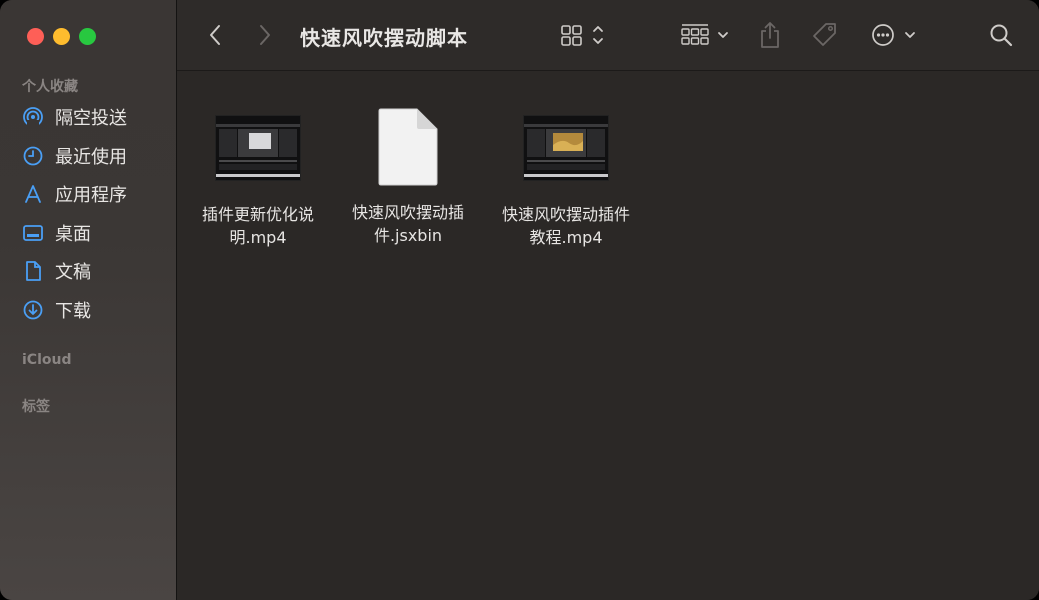 This screenshot has width=1039, height=600. I want to click on favorites-section-title: 个人收藏, so click(50, 87).